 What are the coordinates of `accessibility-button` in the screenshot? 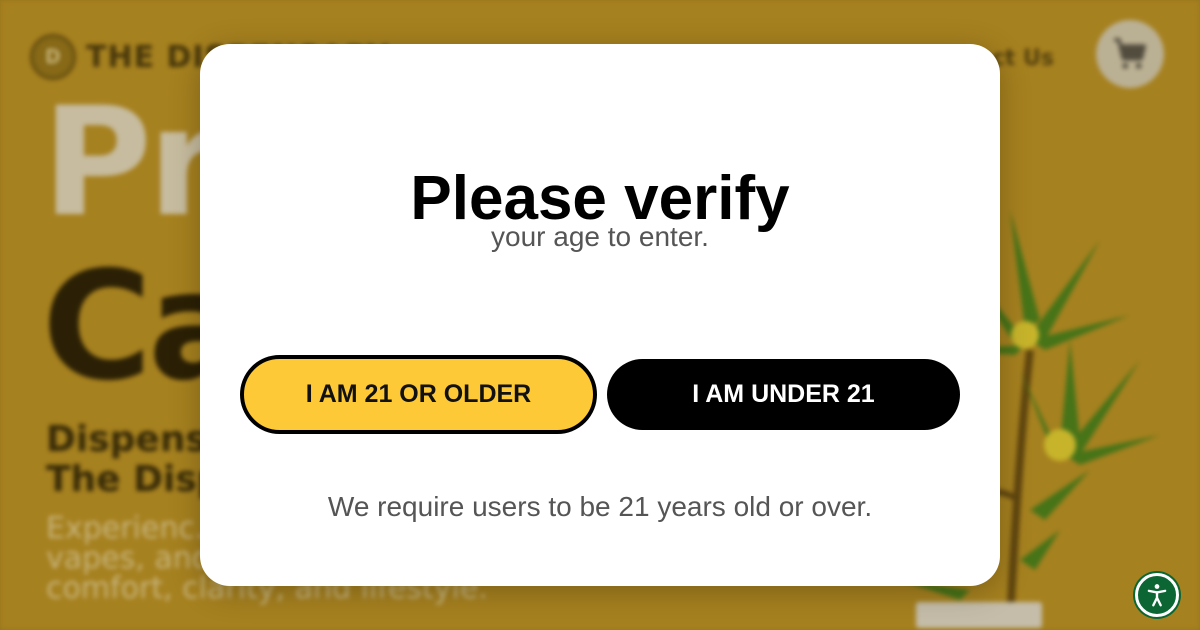 It's located at (1157, 595).